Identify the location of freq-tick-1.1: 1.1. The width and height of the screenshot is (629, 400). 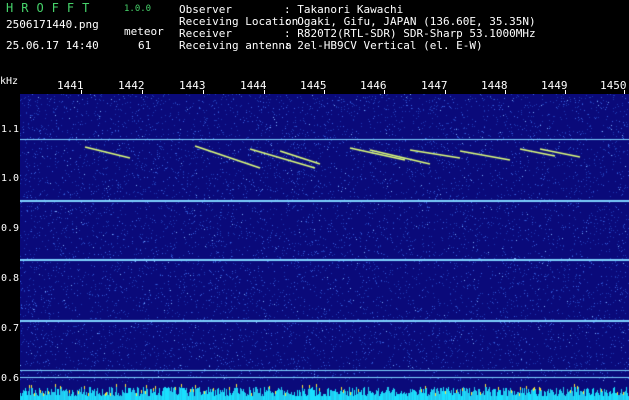
(10, 129).